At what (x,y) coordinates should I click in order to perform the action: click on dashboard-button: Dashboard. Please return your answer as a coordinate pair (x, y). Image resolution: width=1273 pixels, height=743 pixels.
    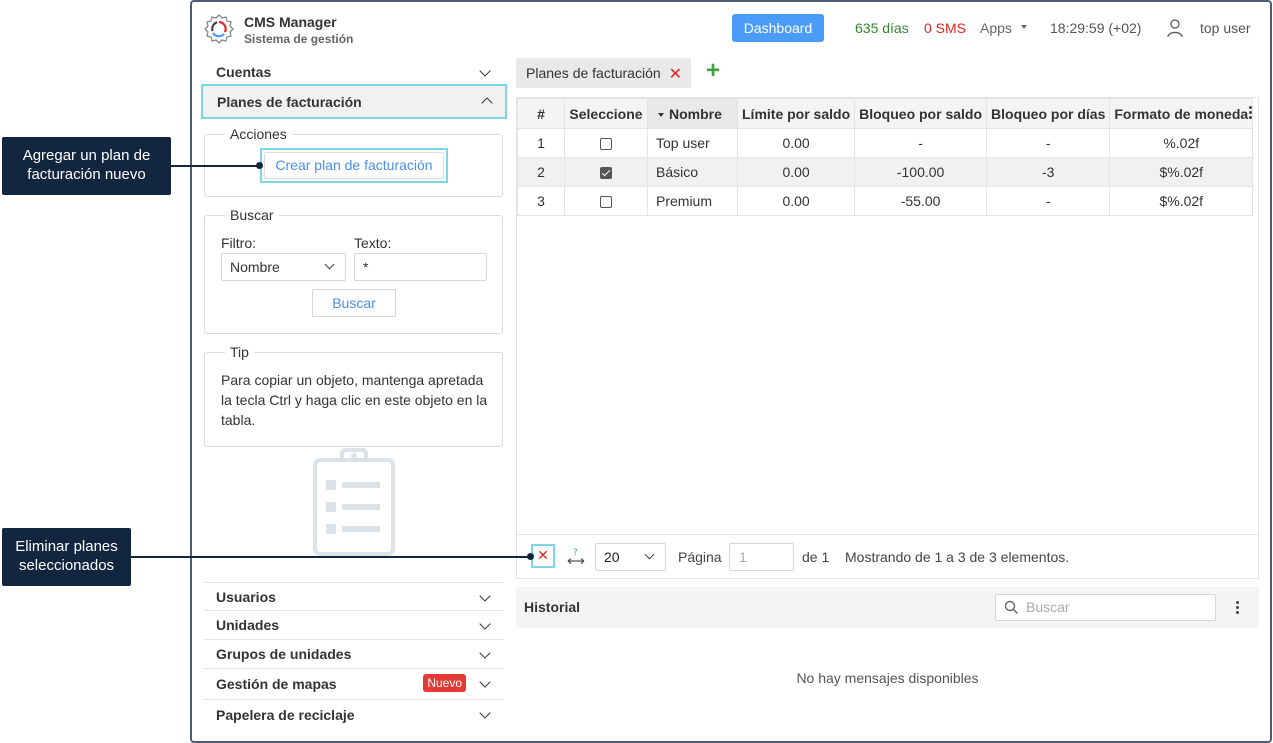
    Looking at the image, I should click on (778, 28).